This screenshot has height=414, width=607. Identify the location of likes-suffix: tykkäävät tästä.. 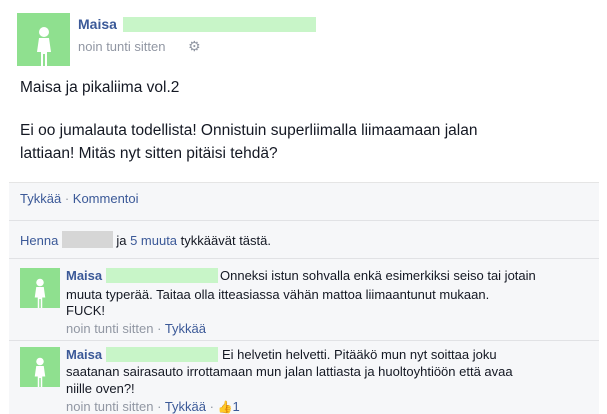
(225, 240).